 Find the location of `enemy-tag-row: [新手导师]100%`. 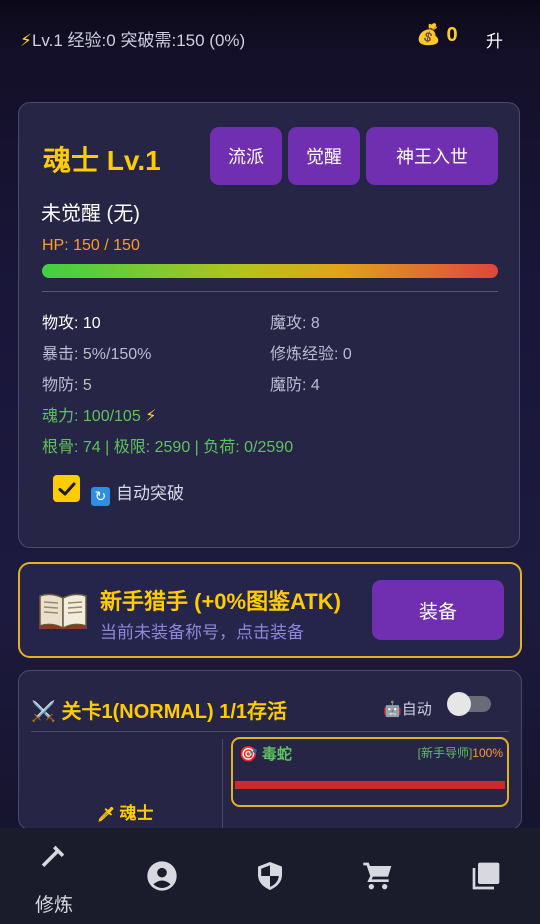

enemy-tag-row: [新手导师]100% is located at coordinates (460, 752).